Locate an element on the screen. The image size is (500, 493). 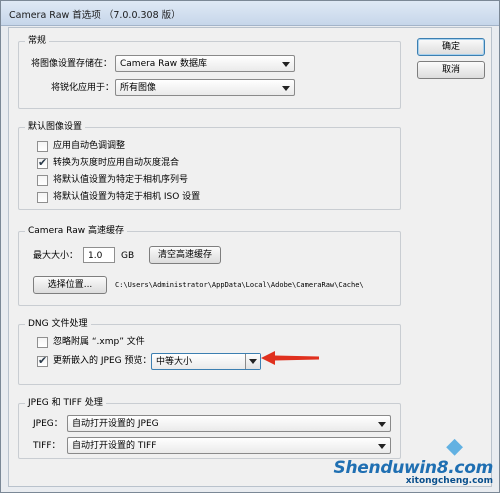
preview-size-value: 中等大小 is located at coordinates (174, 362).